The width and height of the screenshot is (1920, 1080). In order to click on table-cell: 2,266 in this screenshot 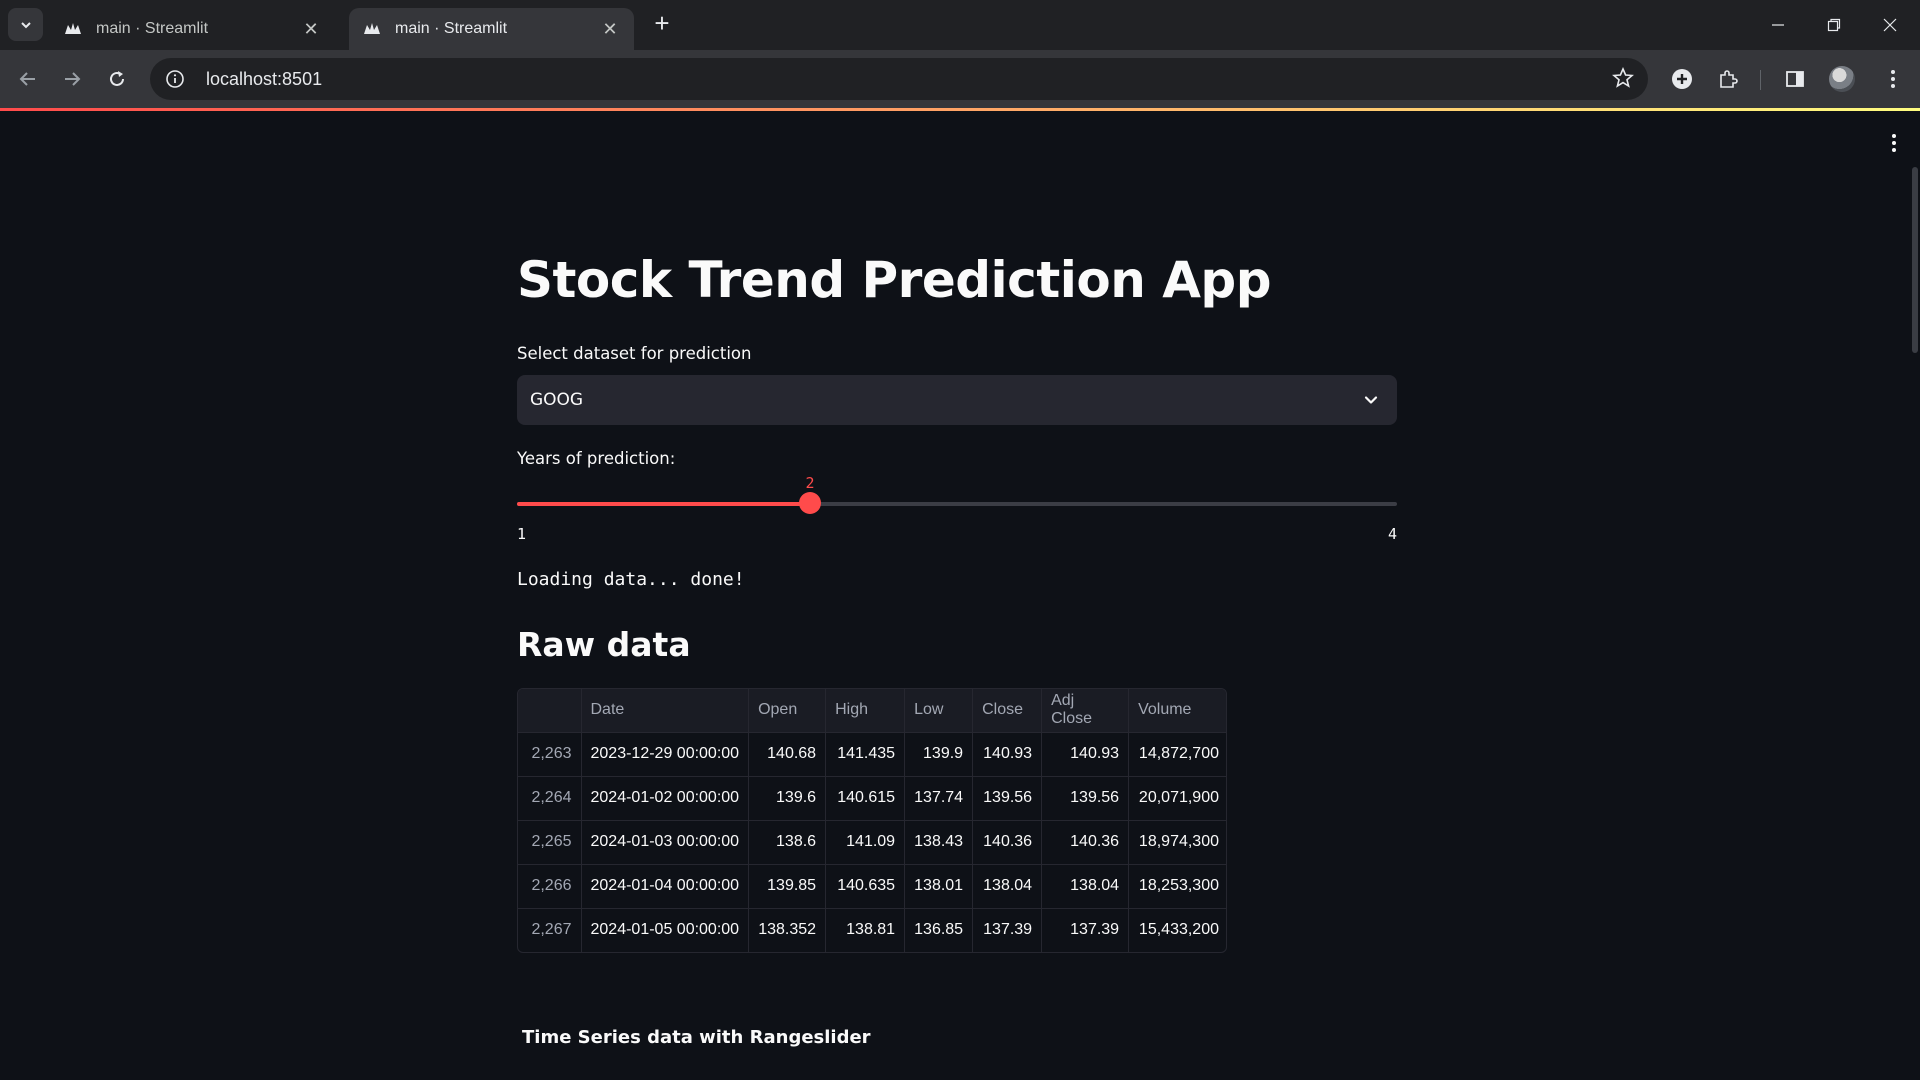, I will do `click(550, 886)`.